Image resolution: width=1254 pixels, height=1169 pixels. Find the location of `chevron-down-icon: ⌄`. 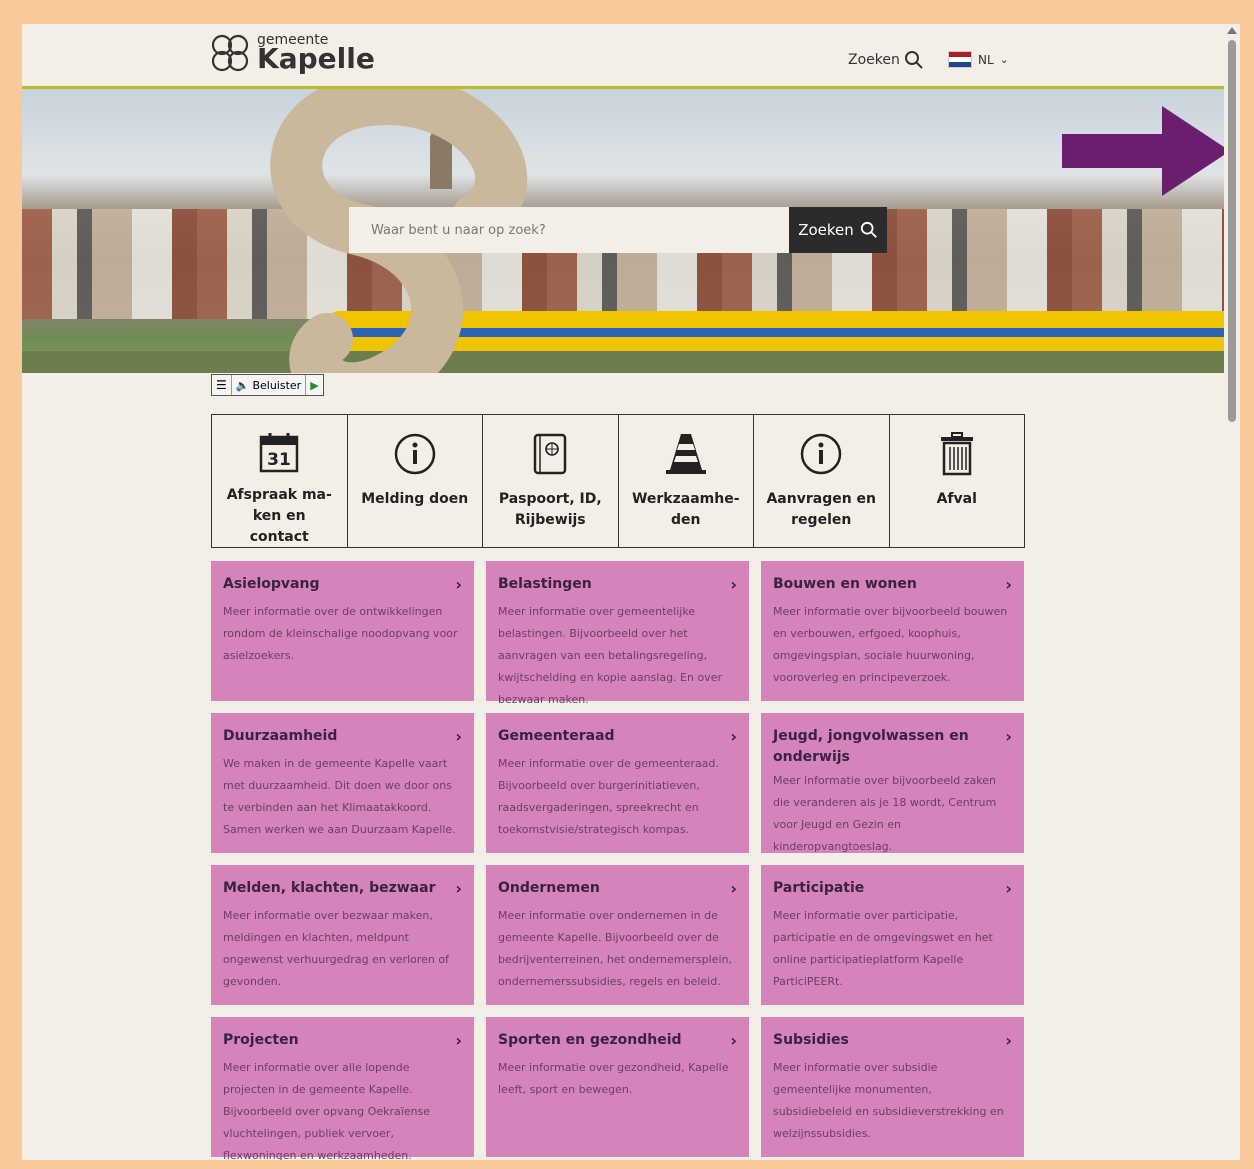

chevron-down-icon: ⌄ is located at coordinates (1004, 59).